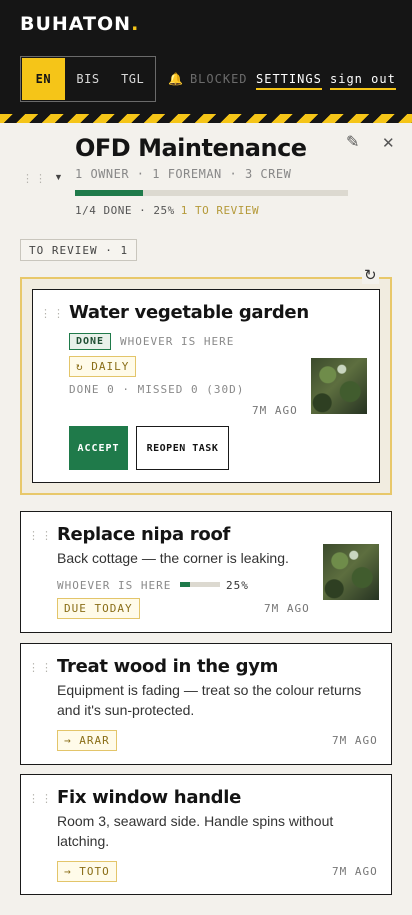 The width and height of the screenshot is (412, 915). I want to click on edit-pencil-icon: ✎, so click(352, 142).